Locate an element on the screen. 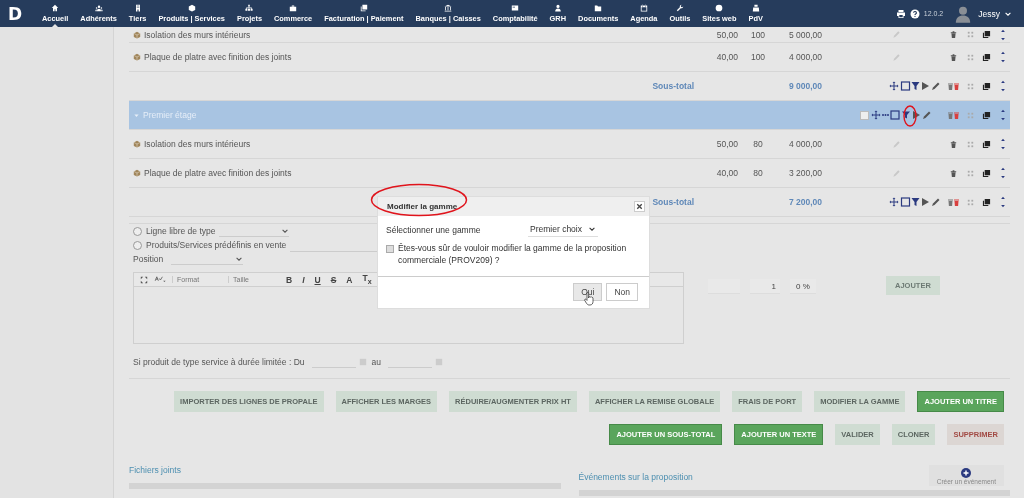 The image size is (1024, 498). plus-circle-icon is located at coordinates (966, 473).